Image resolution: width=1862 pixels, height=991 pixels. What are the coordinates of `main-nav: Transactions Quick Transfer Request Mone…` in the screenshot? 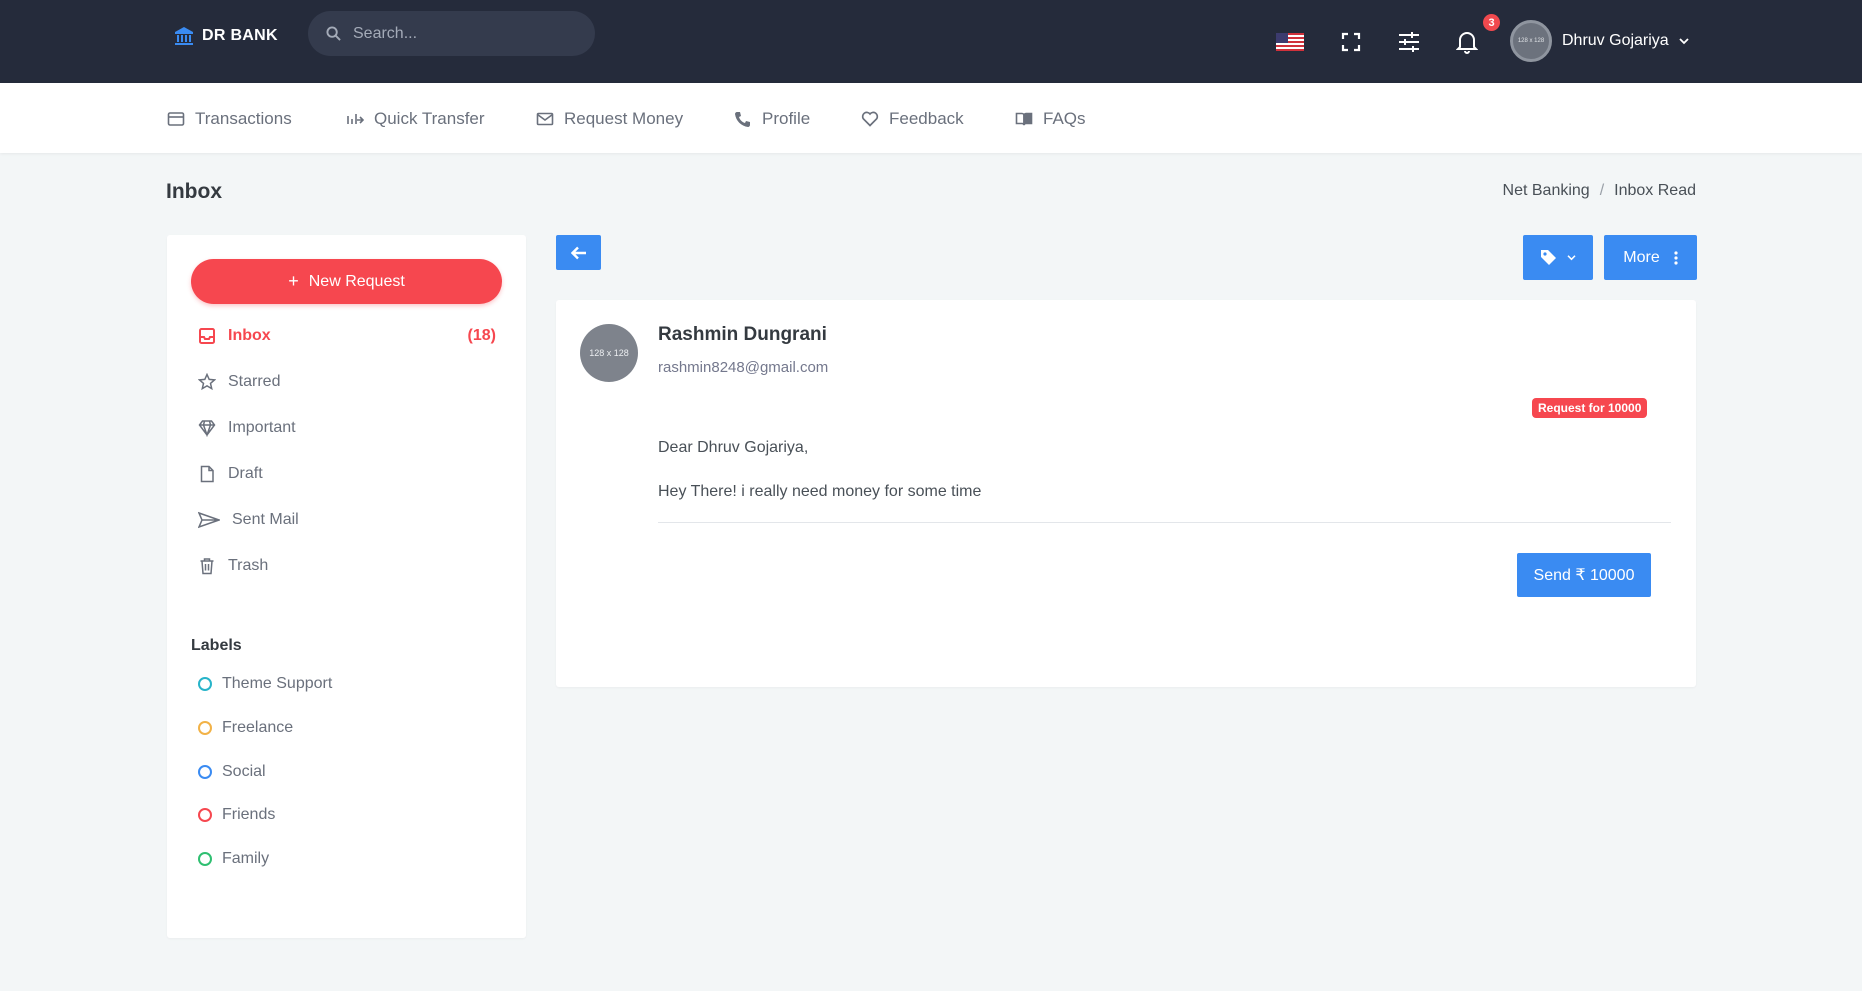 It's located at (931, 118).